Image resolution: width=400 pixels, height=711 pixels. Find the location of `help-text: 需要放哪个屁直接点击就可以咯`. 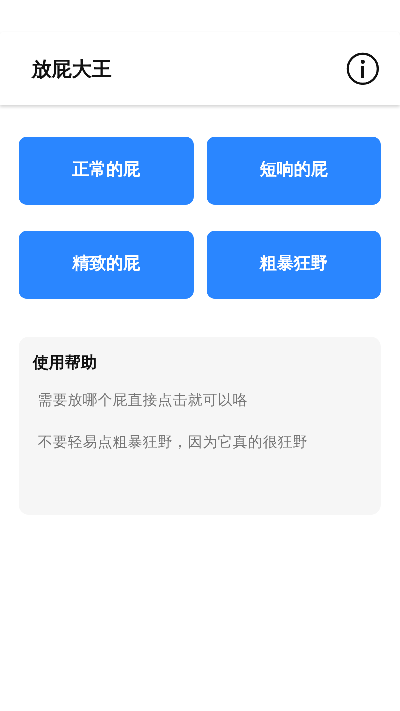

help-text: 需要放哪个屁直接点击就可以咯 is located at coordinates (143, 401).